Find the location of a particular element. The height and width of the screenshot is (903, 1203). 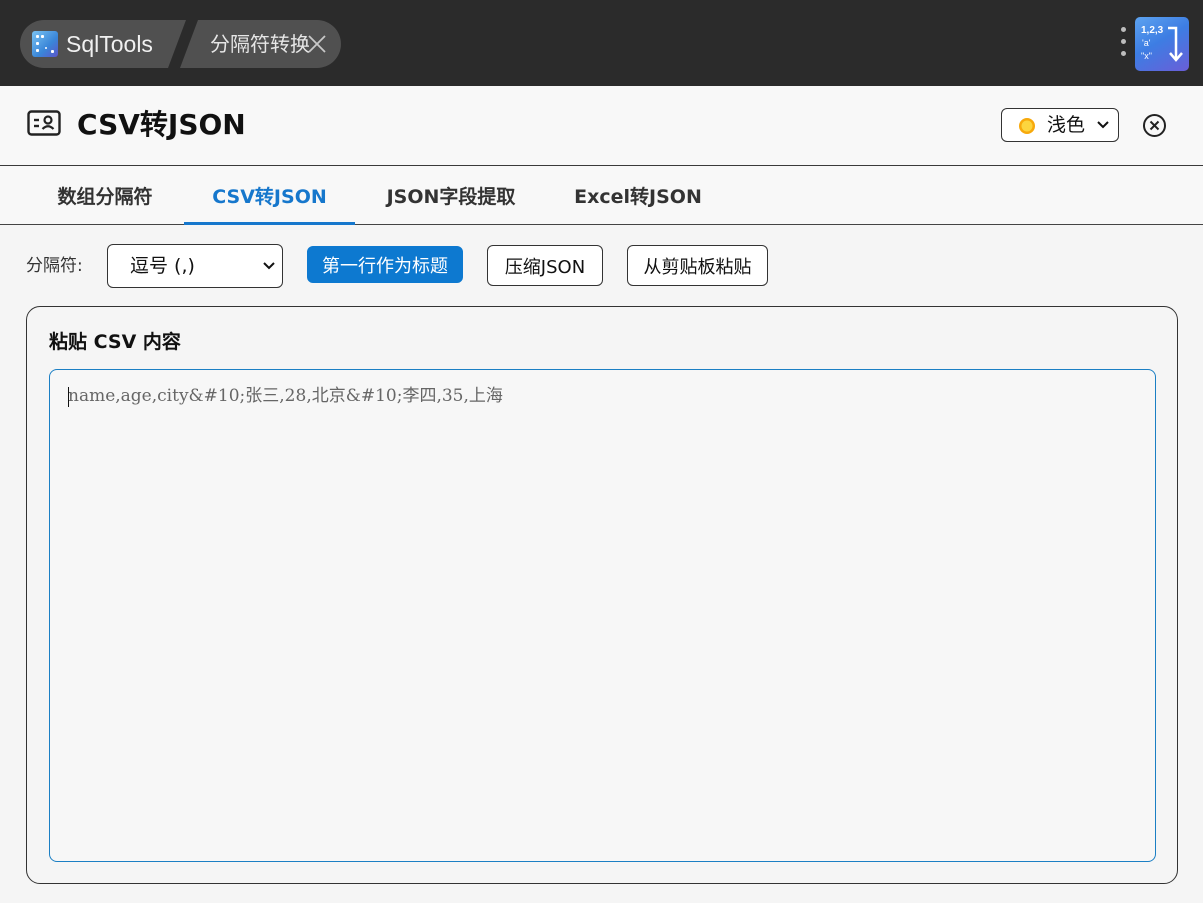

csv-json-badge-icon: 1,2,3 'a' "x" is located at coordinates (1162, 44).